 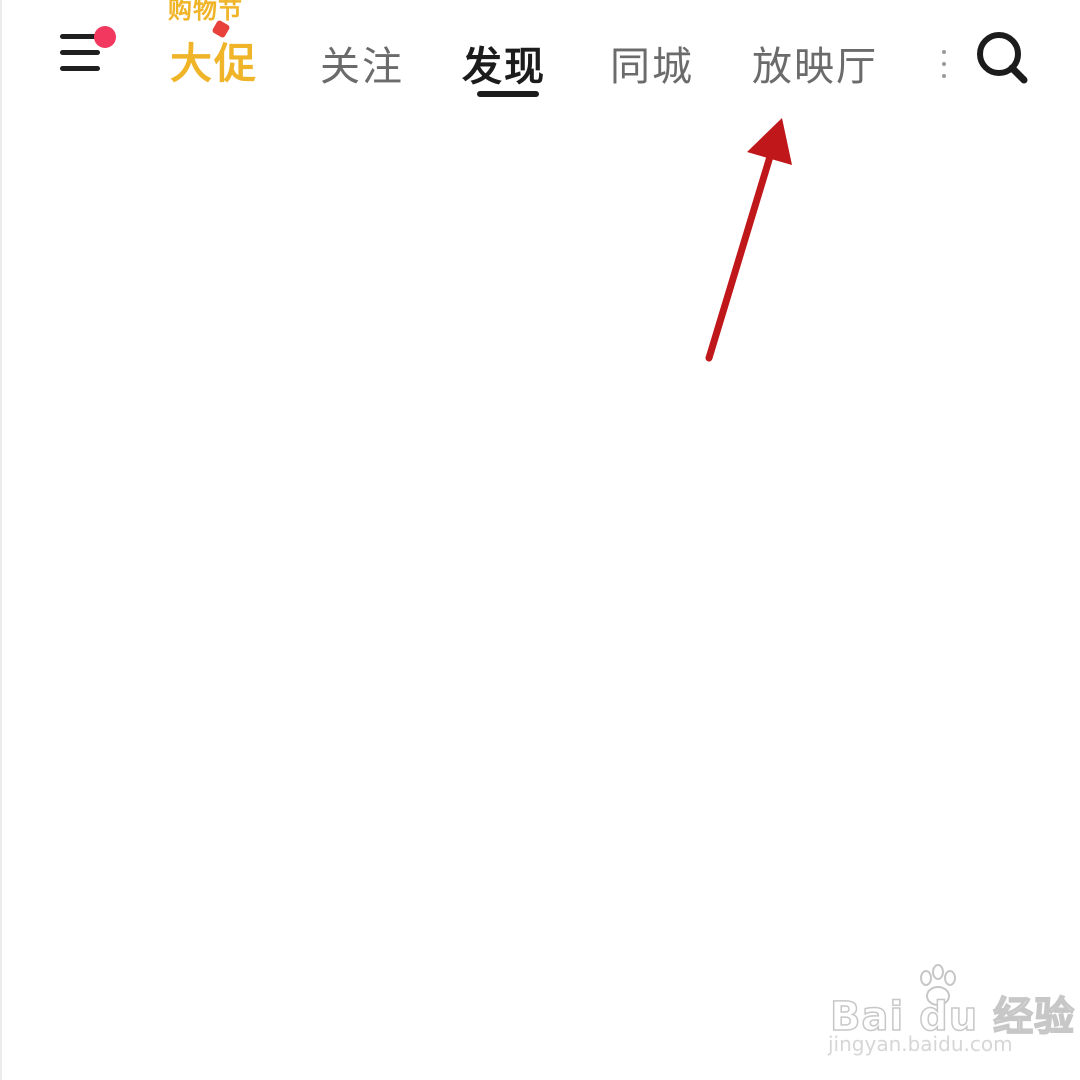 I want to click on notification-dot, so click(x=105, y=37).